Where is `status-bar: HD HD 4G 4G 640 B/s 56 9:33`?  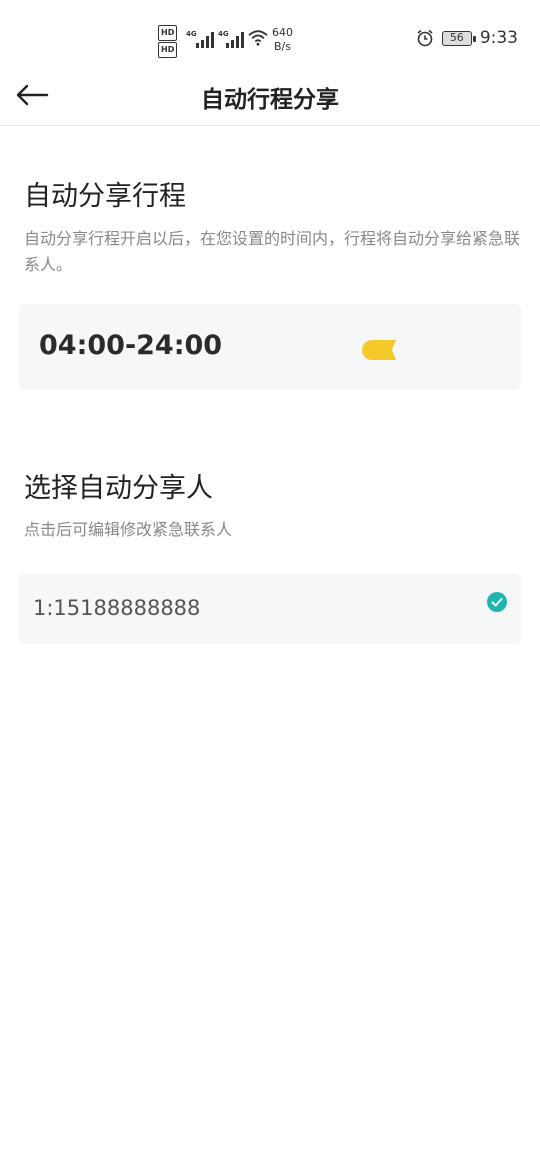
status-bar: HD HD 4G 4G 640 B/s 56 9:33 is located at coordinates (270, 35).